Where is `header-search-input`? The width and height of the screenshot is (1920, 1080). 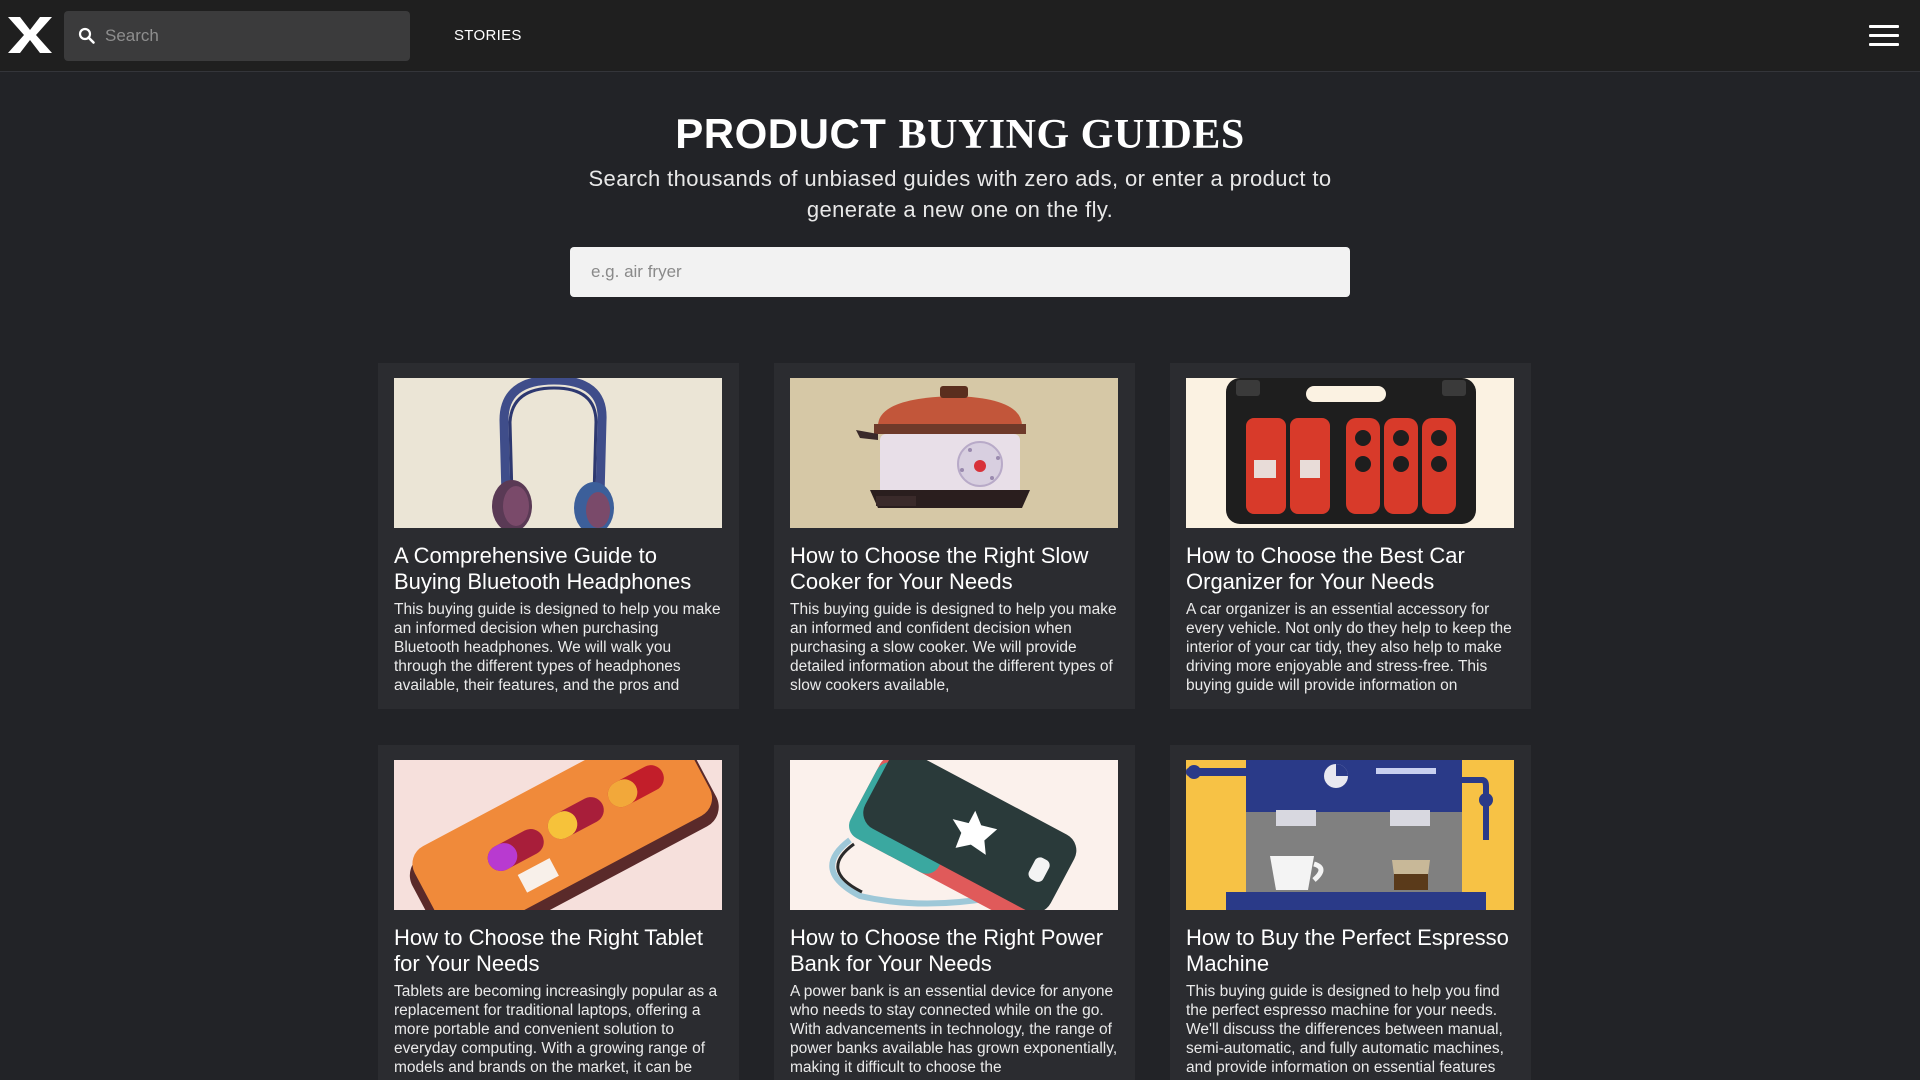 header-search-input is located at coordinates (250, 36).